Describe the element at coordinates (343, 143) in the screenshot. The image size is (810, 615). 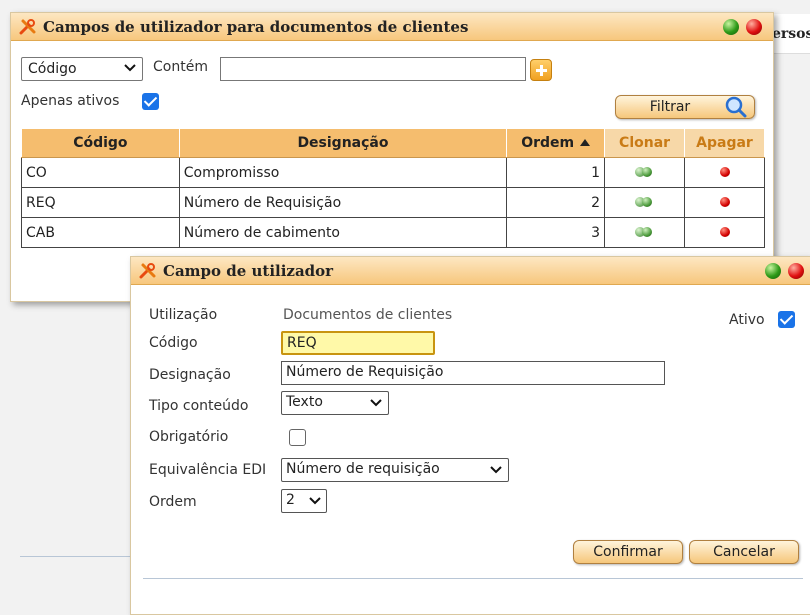
I see `column-header-name: Designação` at that location.